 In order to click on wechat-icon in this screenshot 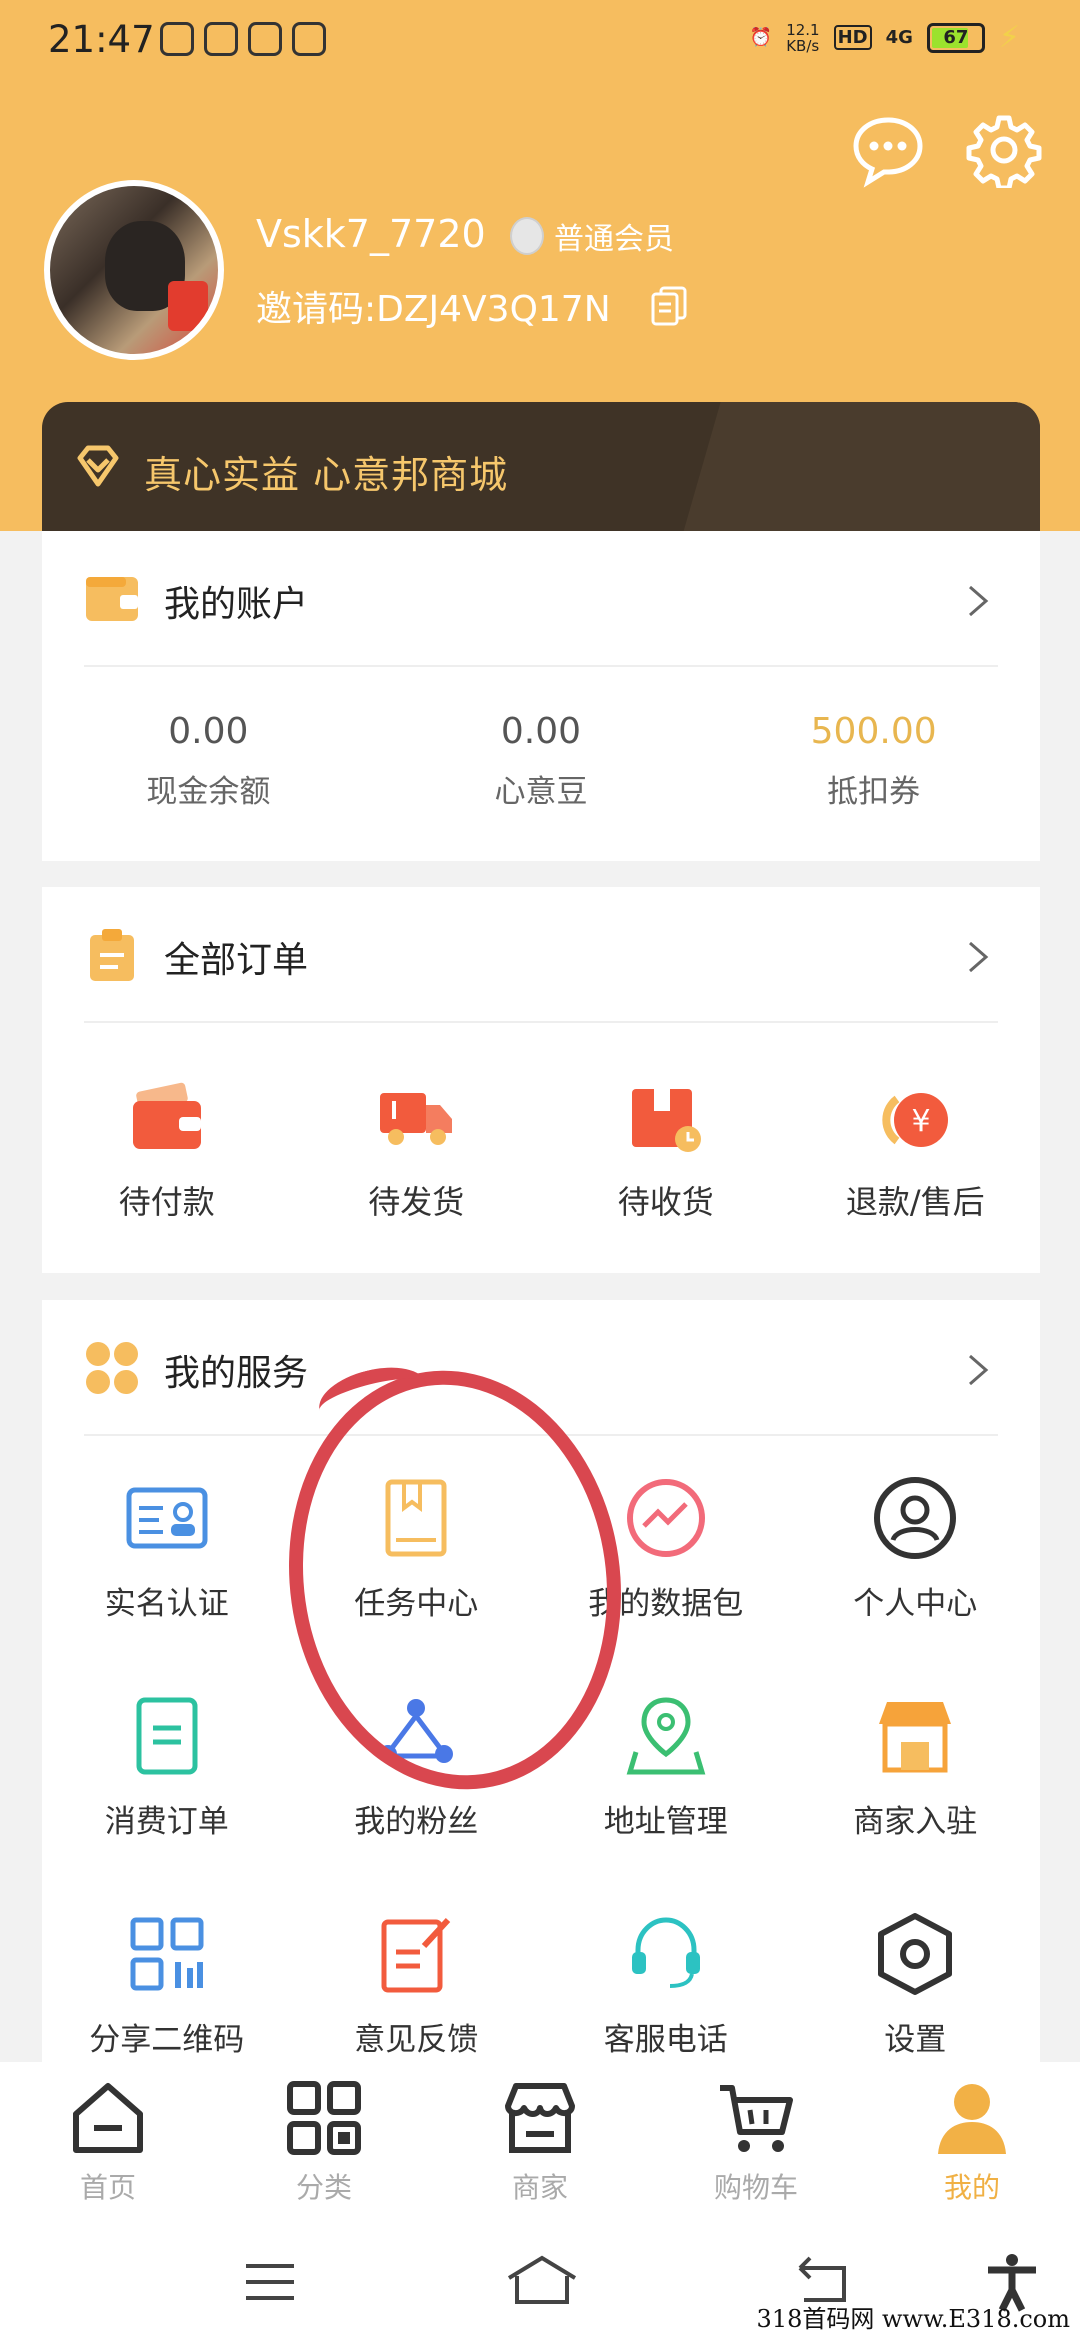, I will do `click(177, 39)`.